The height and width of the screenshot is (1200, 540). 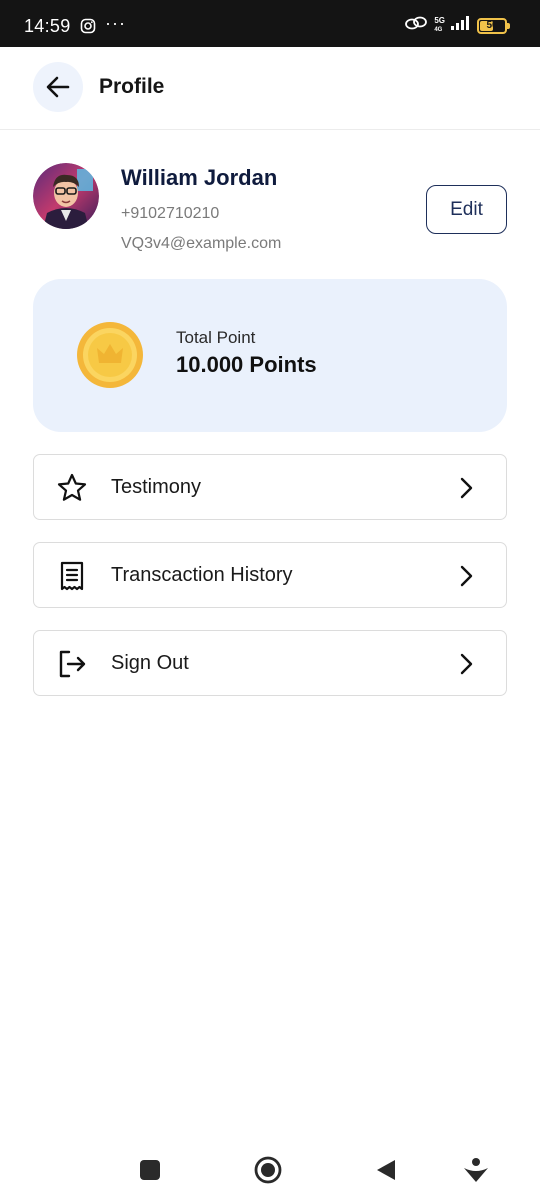 I want to click on sign-out-icon, so click(x=72, y=664).